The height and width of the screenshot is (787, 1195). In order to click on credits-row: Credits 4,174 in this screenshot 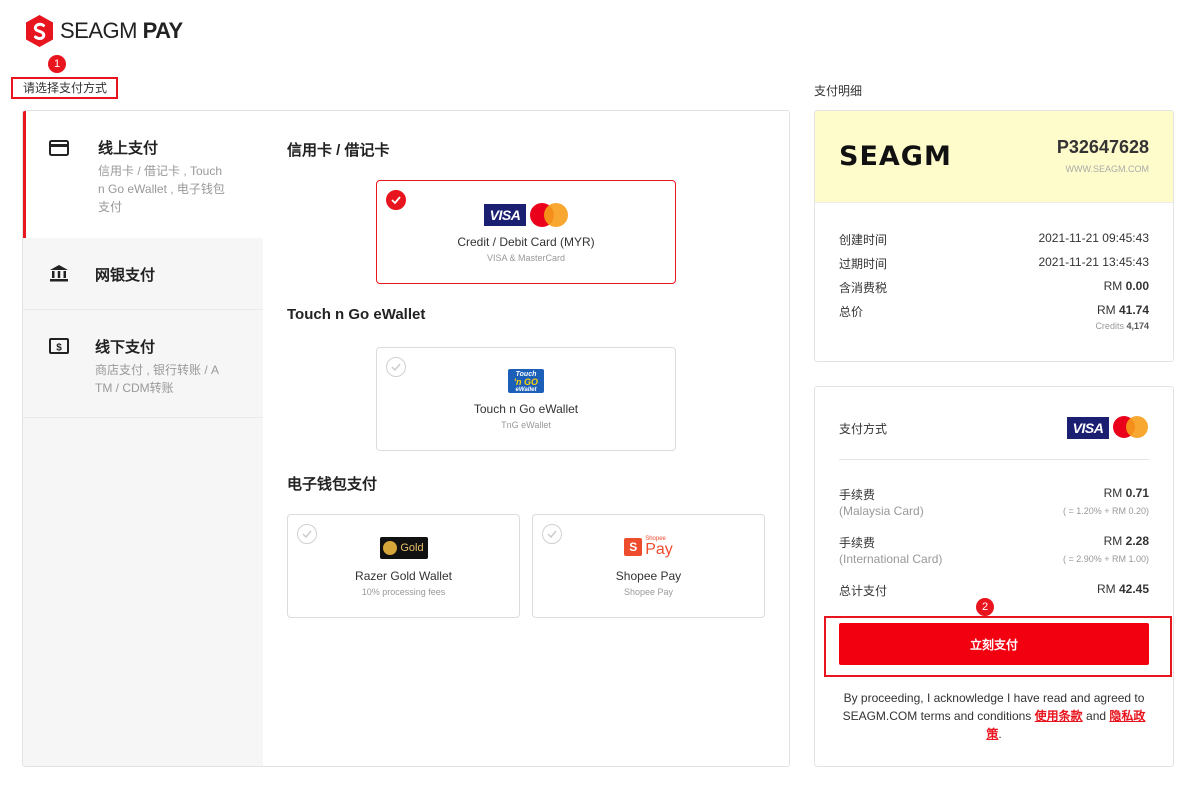, I will do `click(1122, 326)`.